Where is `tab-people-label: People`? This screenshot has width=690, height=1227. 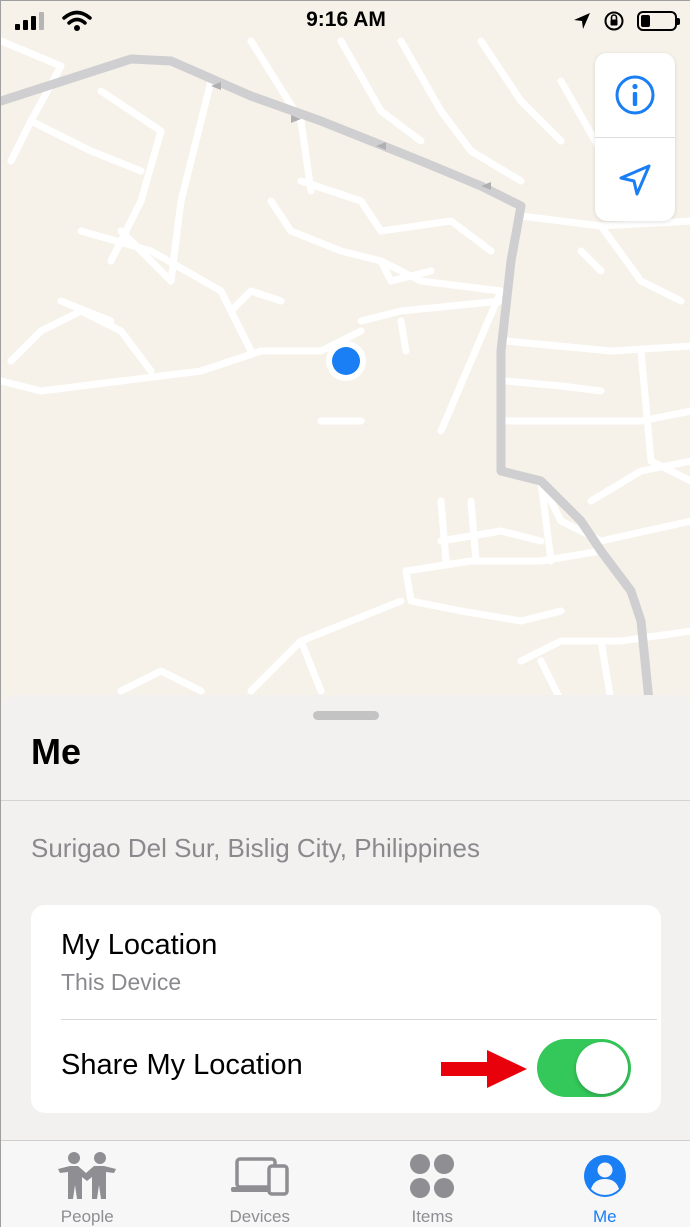 tab-people-label: People is located at coordinates (87, 1216).